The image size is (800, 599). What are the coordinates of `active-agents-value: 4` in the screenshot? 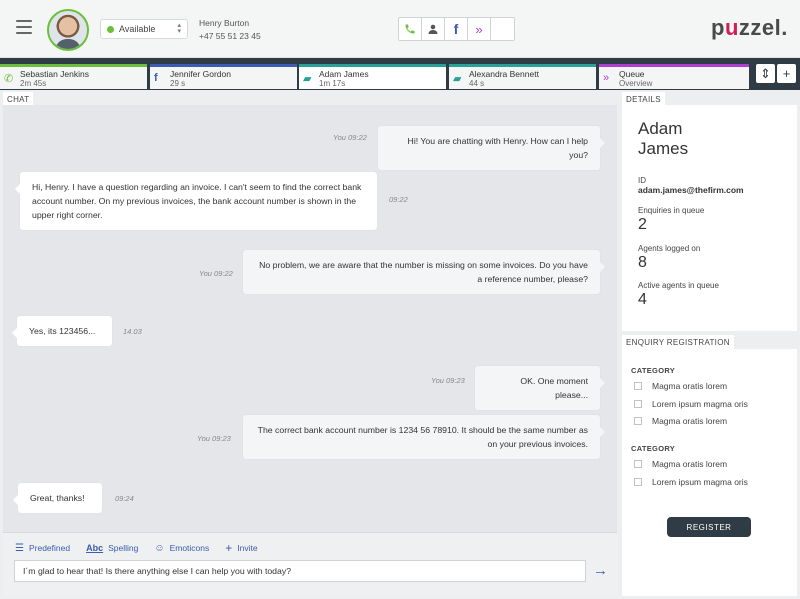 It's located at (642, 299).